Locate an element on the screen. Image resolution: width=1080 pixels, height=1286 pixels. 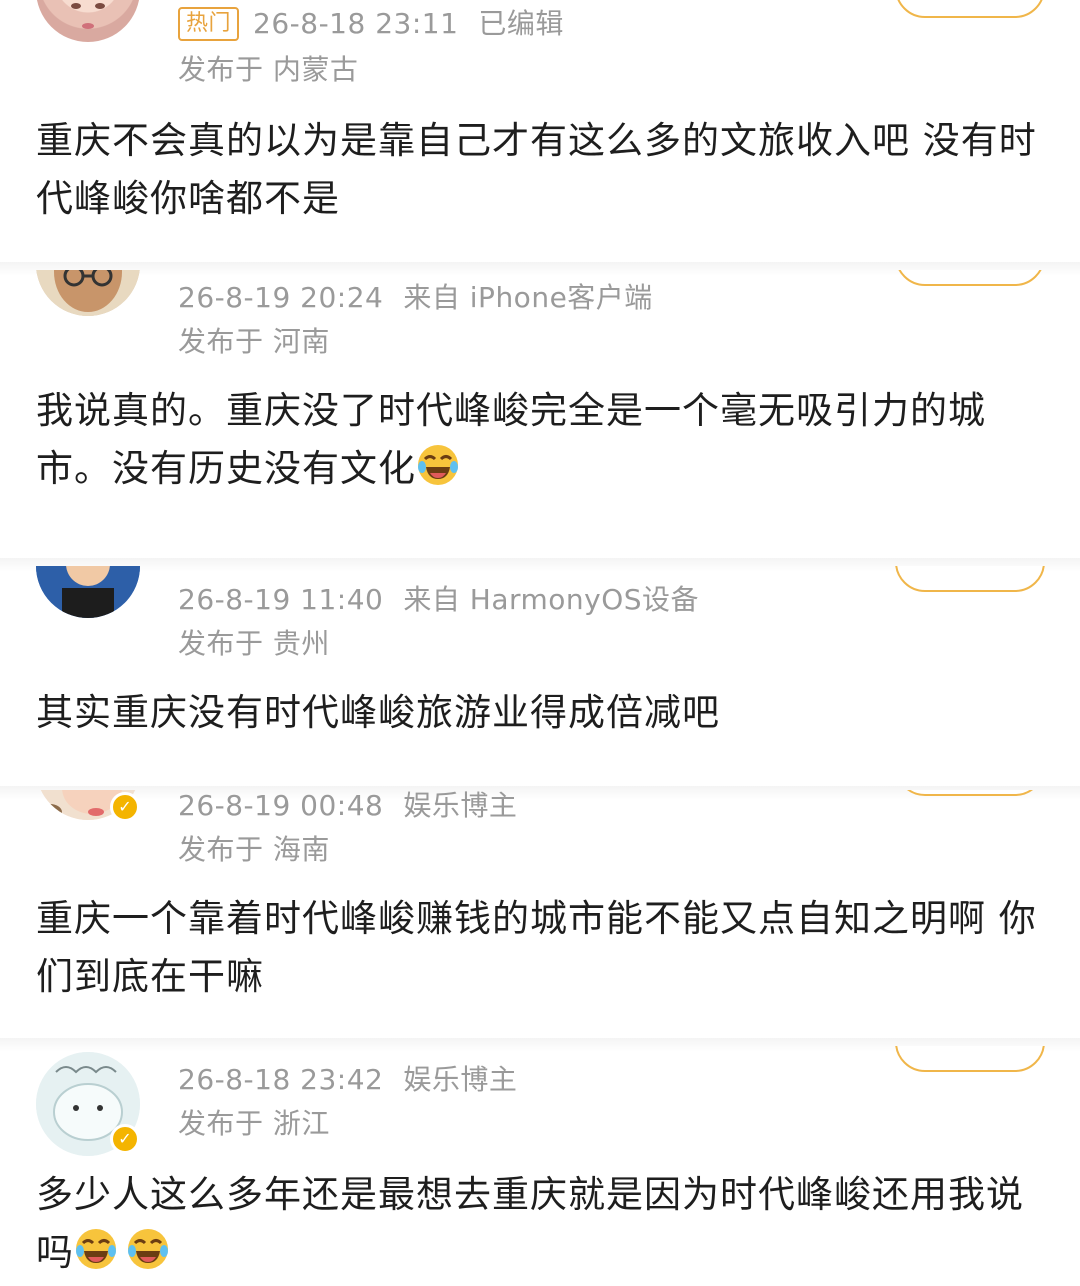
comment-time: 26-8-18 23:42 is located at coordinates (281, 1079).